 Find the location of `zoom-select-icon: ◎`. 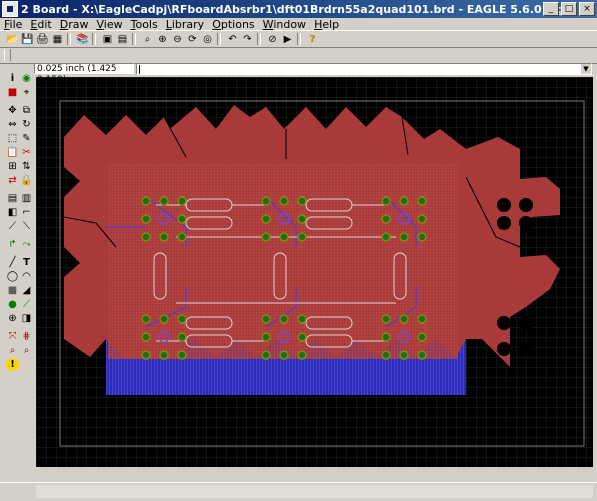

zoom-select-icon: ◎ is located at coordinates (207, 39).